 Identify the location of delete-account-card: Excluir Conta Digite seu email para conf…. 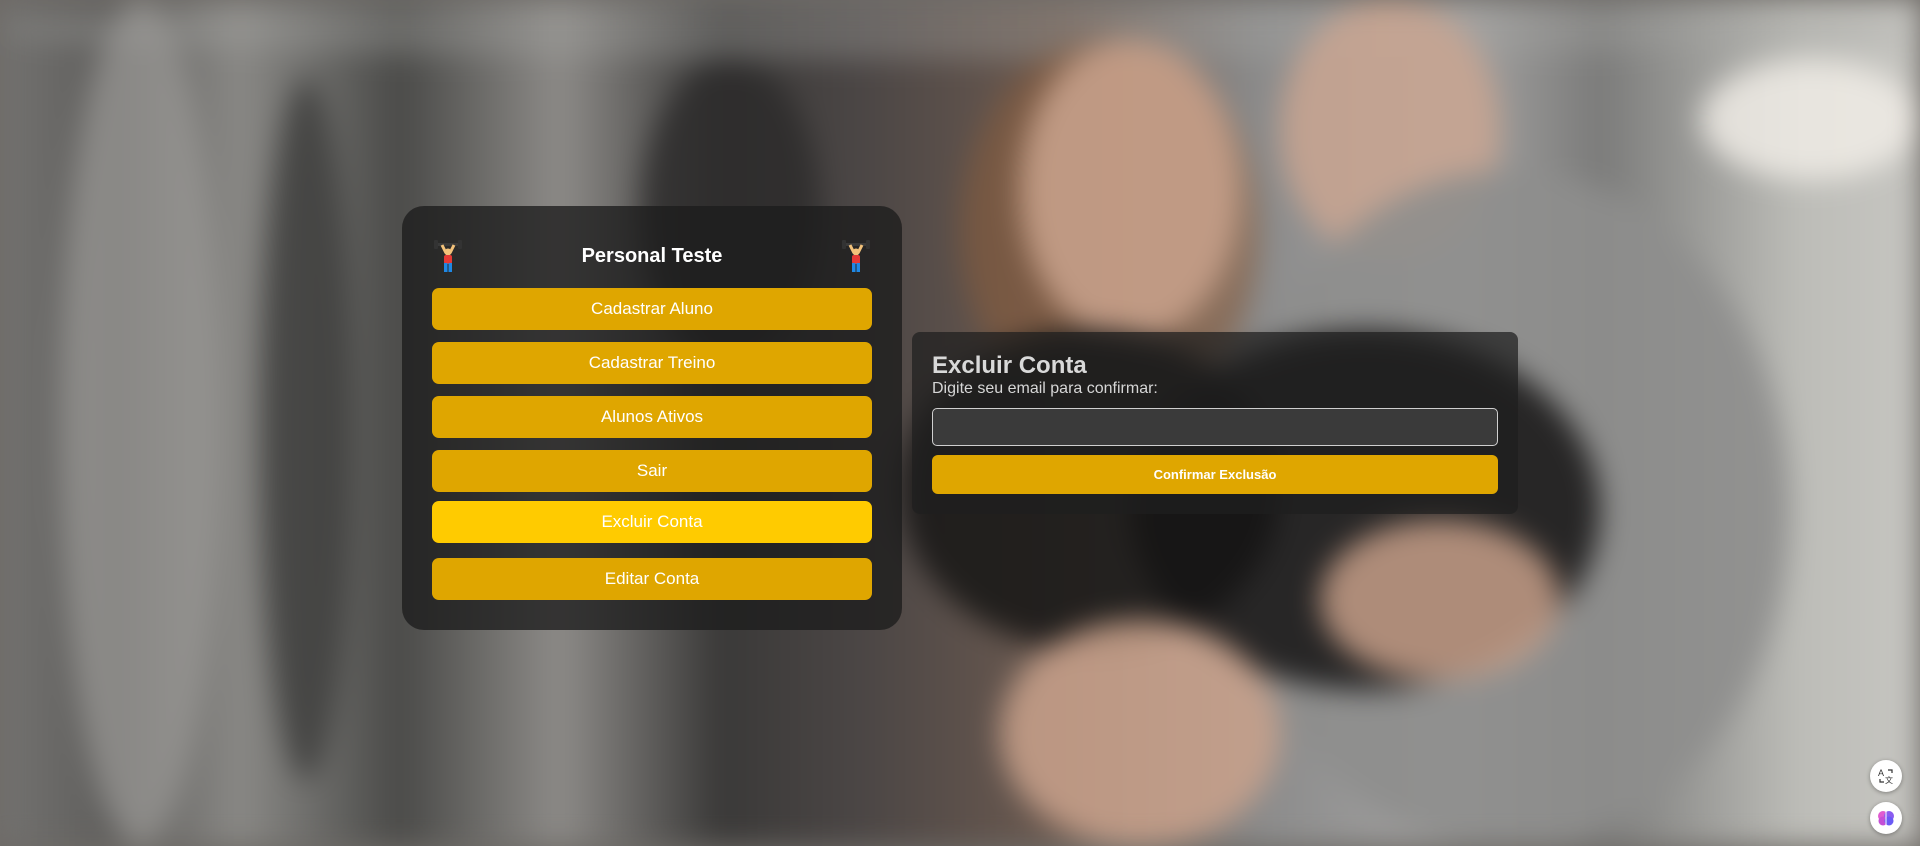
(1215, 423).